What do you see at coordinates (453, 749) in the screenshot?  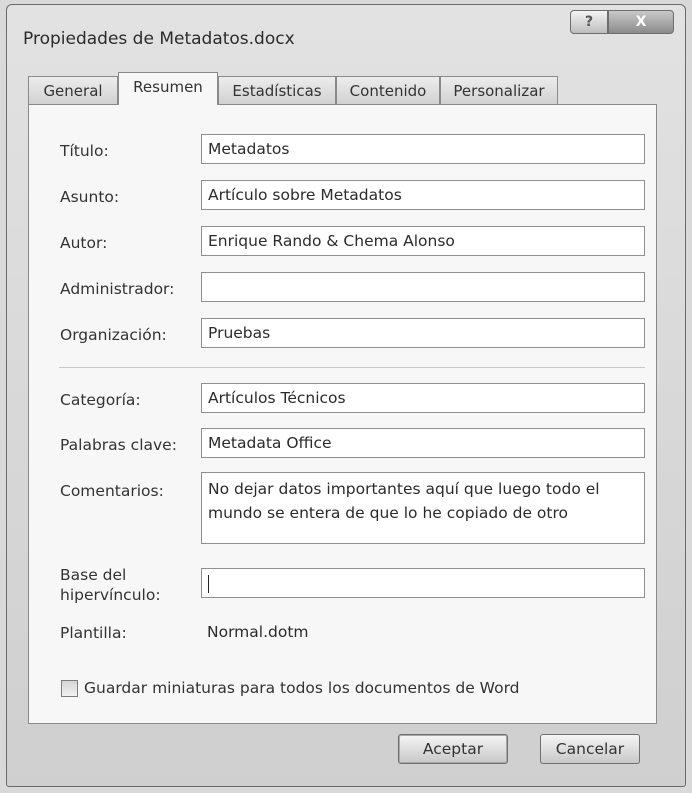 I see `ok-button: Aceptar` at bounding box center [453, 749].